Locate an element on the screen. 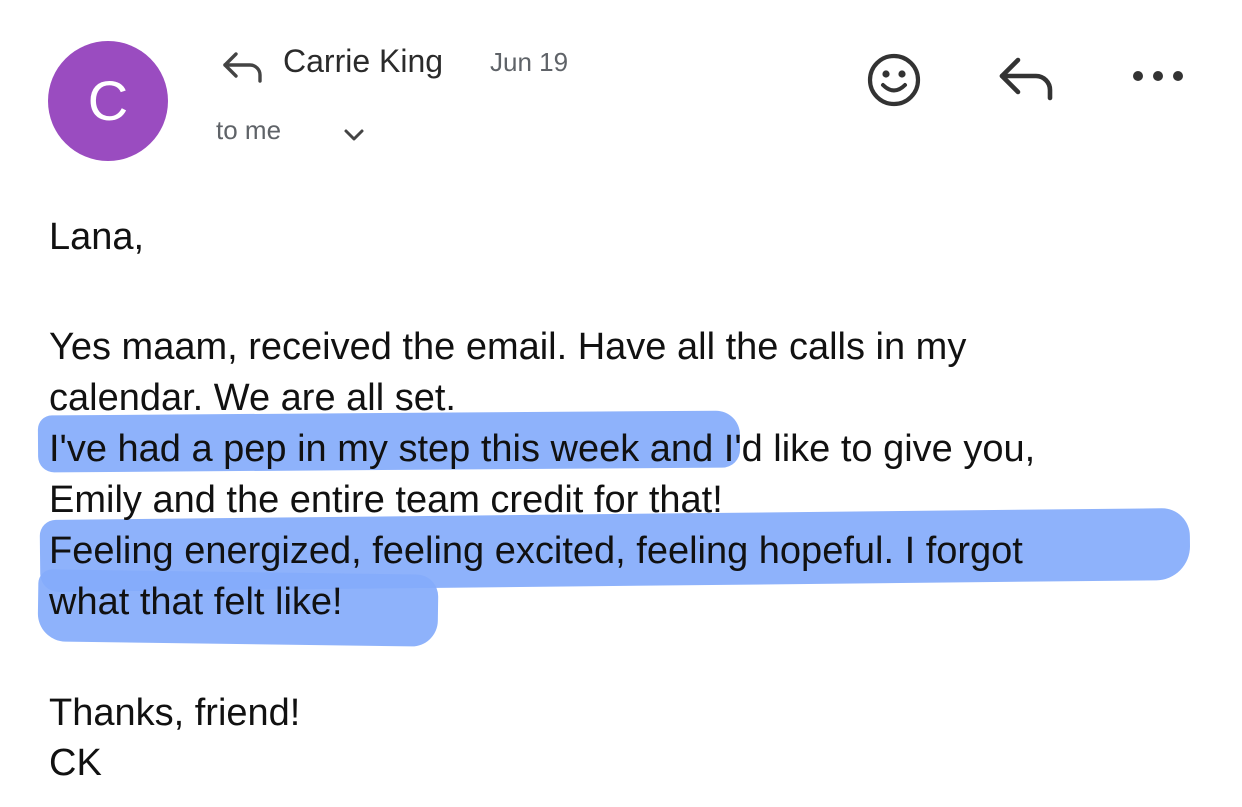 This screenshot has height=807, width=1242. avatar: C is located at coordinates (108, 101).